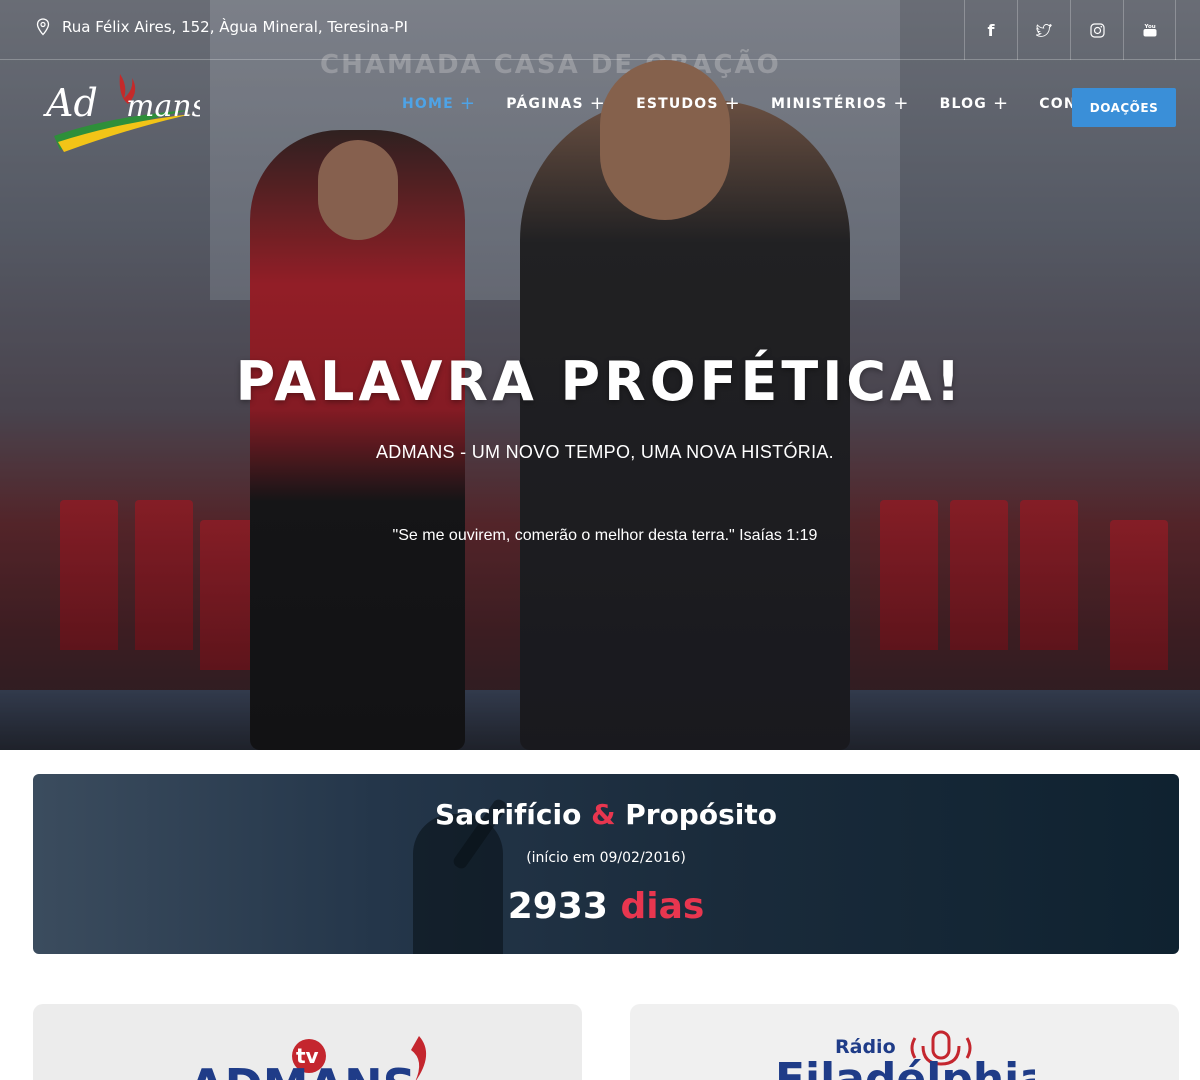 Image resolution: width=1200 pixels, height=1080 pixels. I want to click on nav-item-ministerios: MINISTÉRIOS +, so click(840, 103).